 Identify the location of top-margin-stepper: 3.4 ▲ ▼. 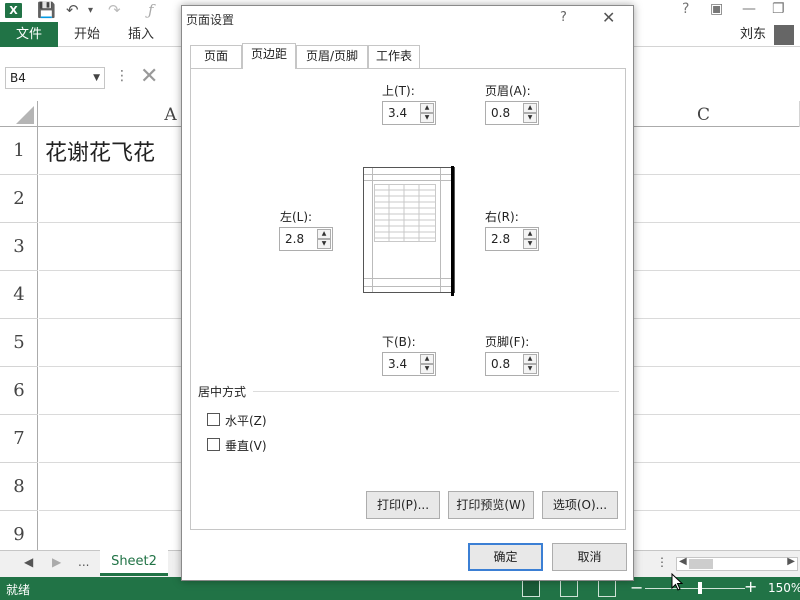
(409, 113).